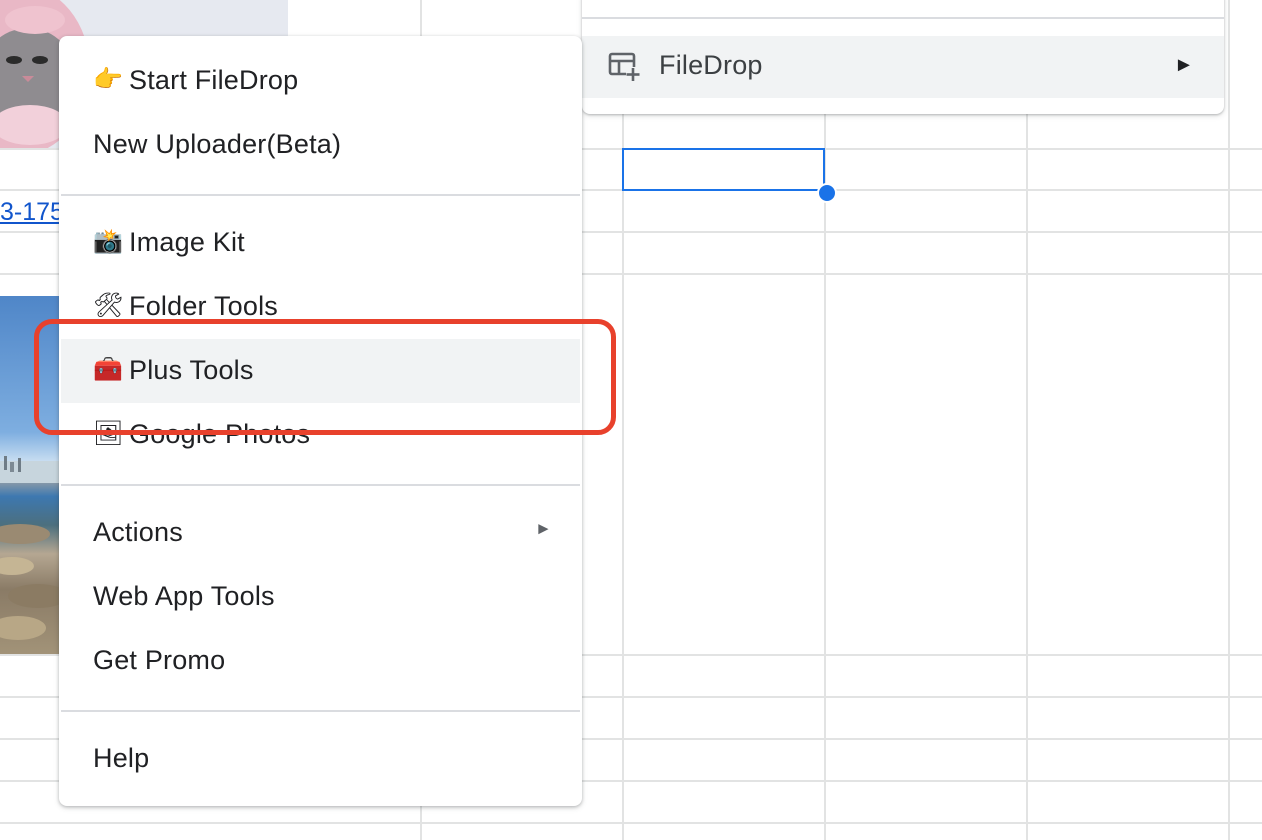  What do you see at coordinates (320, 435) in the screenshot?
I see `menu-item-google-photos: 🖼 Google Photos` at bounding box center [320, 435].